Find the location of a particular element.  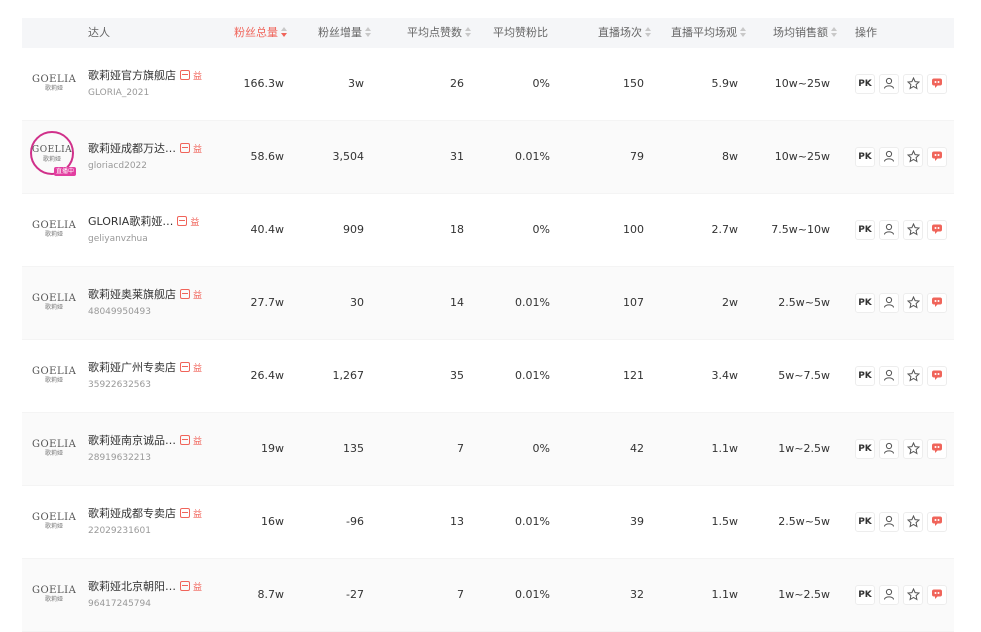

col-avg-live-viewers-label: 直播平均场观 is located at coordinates (704, 32).